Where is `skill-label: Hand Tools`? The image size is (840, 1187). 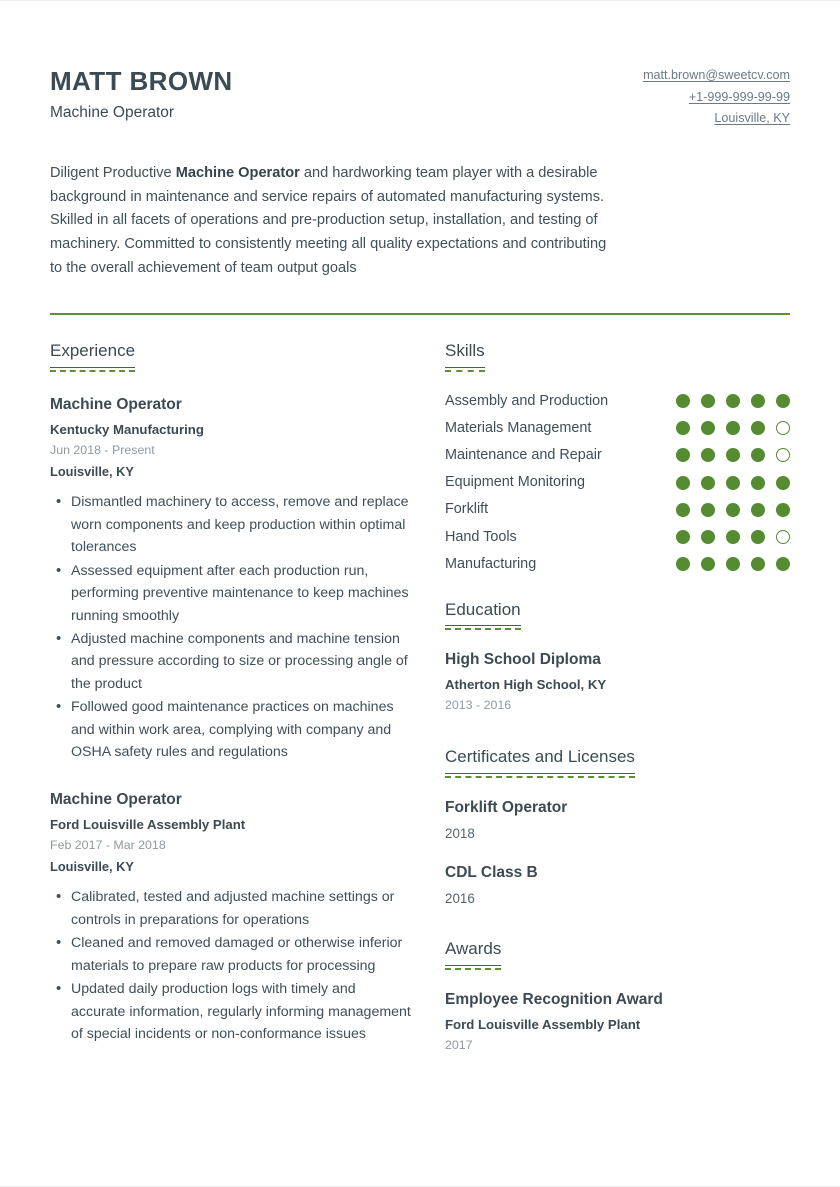
skill-label: Hand Tools is located at coordinates (481, 536).